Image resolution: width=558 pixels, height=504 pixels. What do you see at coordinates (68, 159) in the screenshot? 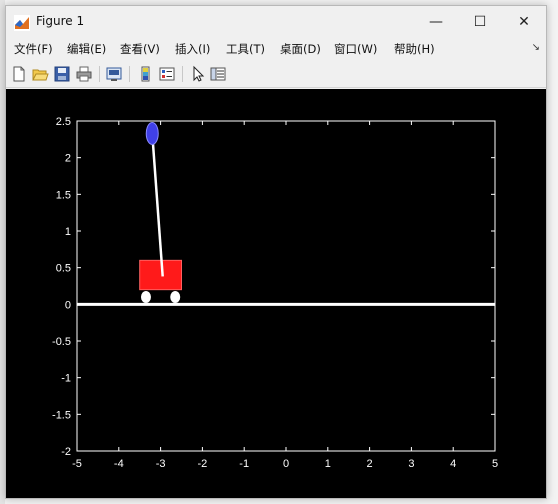
I see `y-tick-label: 2` at bounding box center [68, 159].